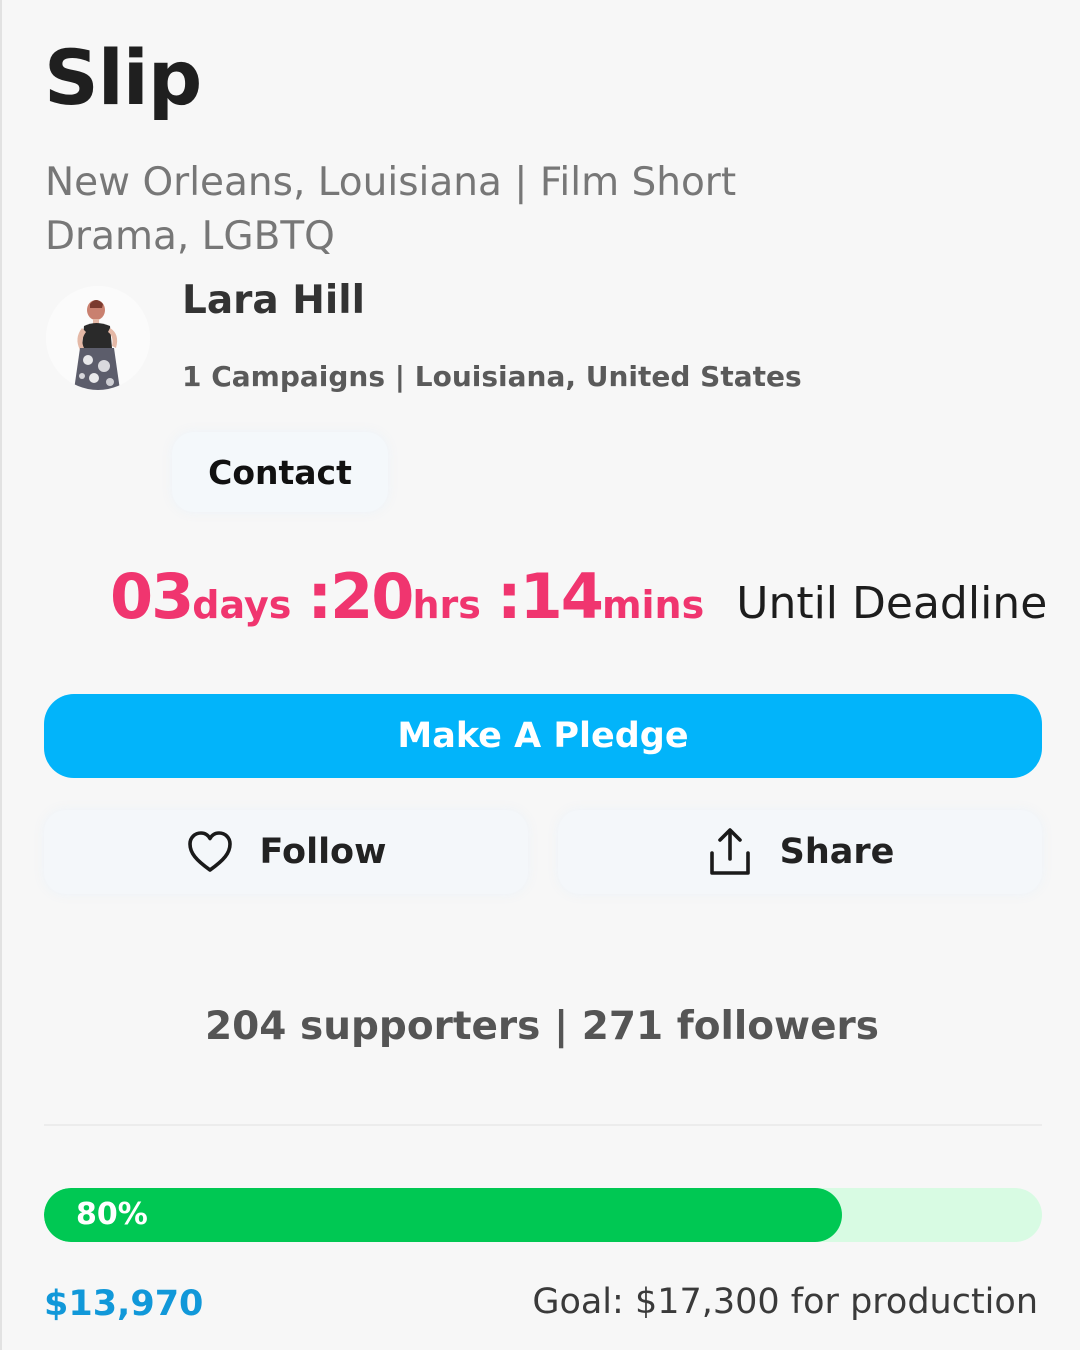  I want to click on section-divider, so click(543, 1125).